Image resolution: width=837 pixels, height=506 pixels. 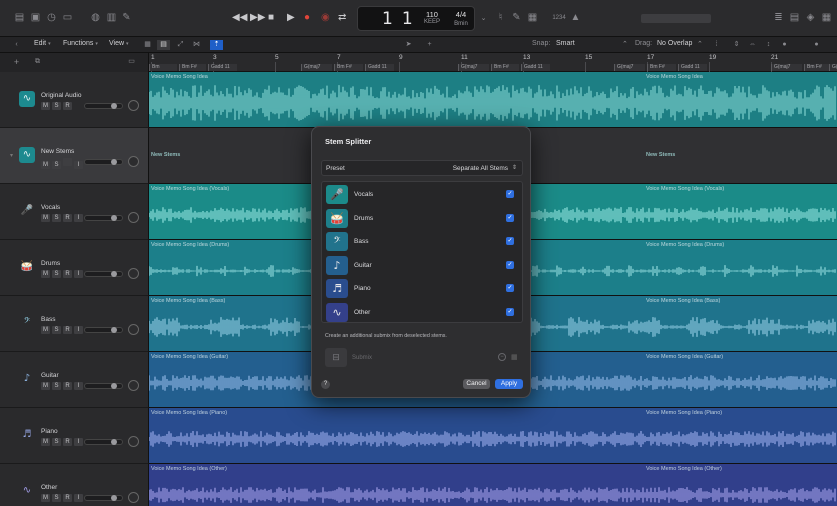 I want to click on zoom-slider-end-icon: ●, so click(x=816, y=45).